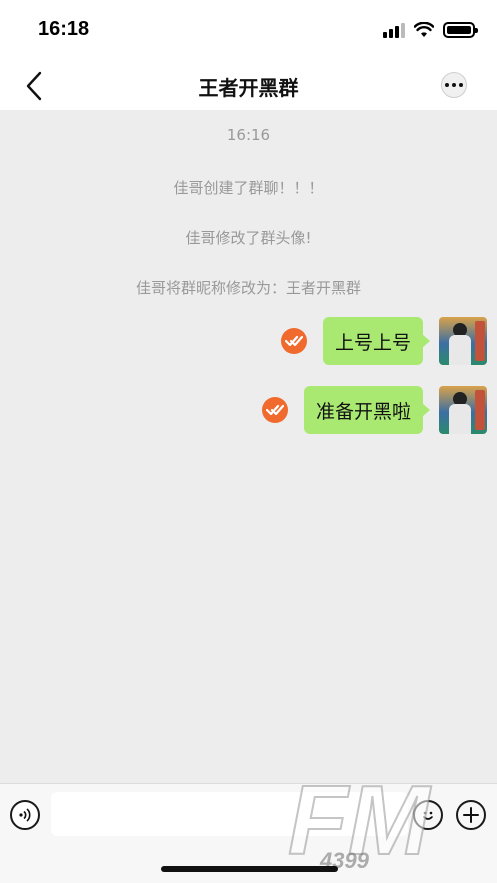  Describe the element at coordinates (248, 135) in the screenshot. I see `timestamp: 16:16` at that location.